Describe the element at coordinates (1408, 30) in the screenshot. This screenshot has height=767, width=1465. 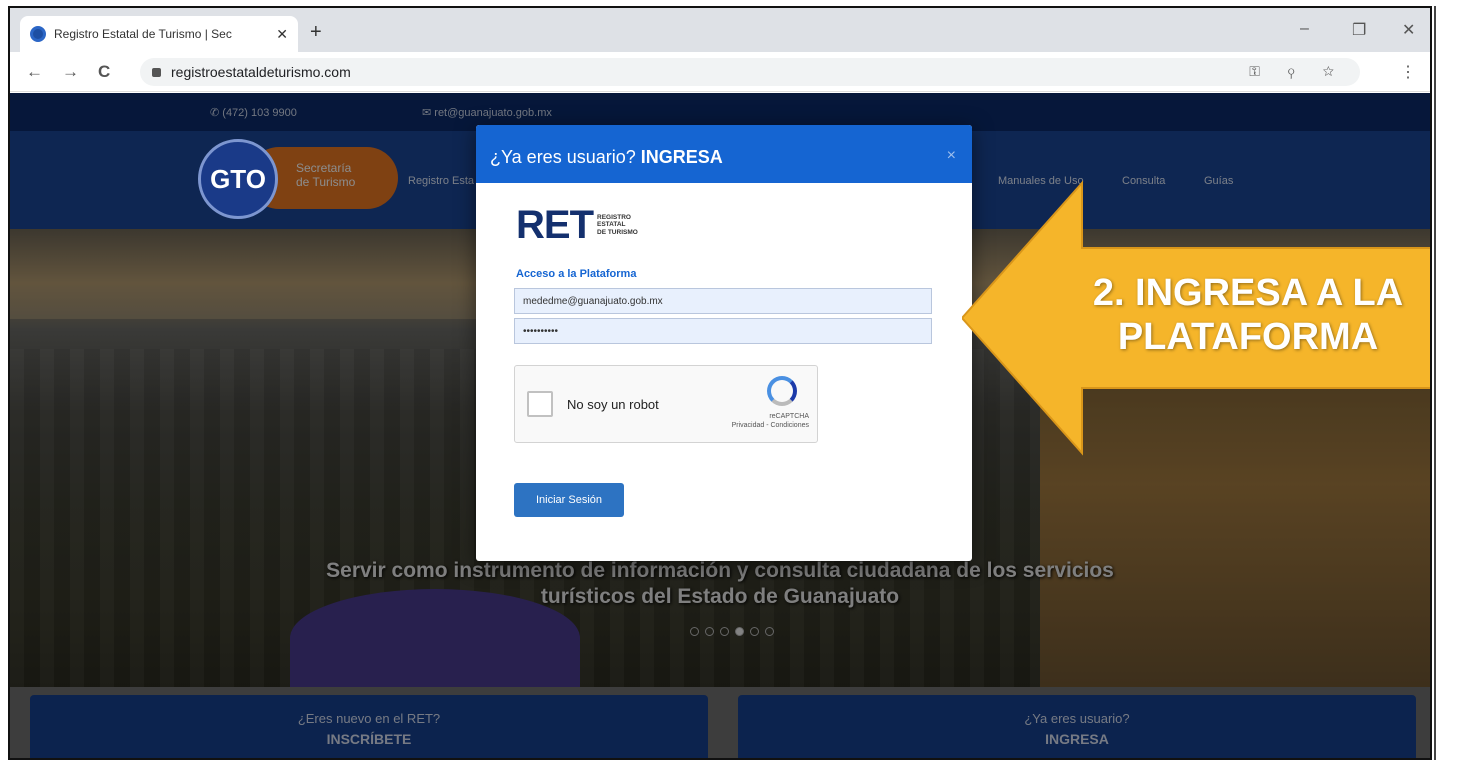
I see `window-close-button: ✕` at that location.